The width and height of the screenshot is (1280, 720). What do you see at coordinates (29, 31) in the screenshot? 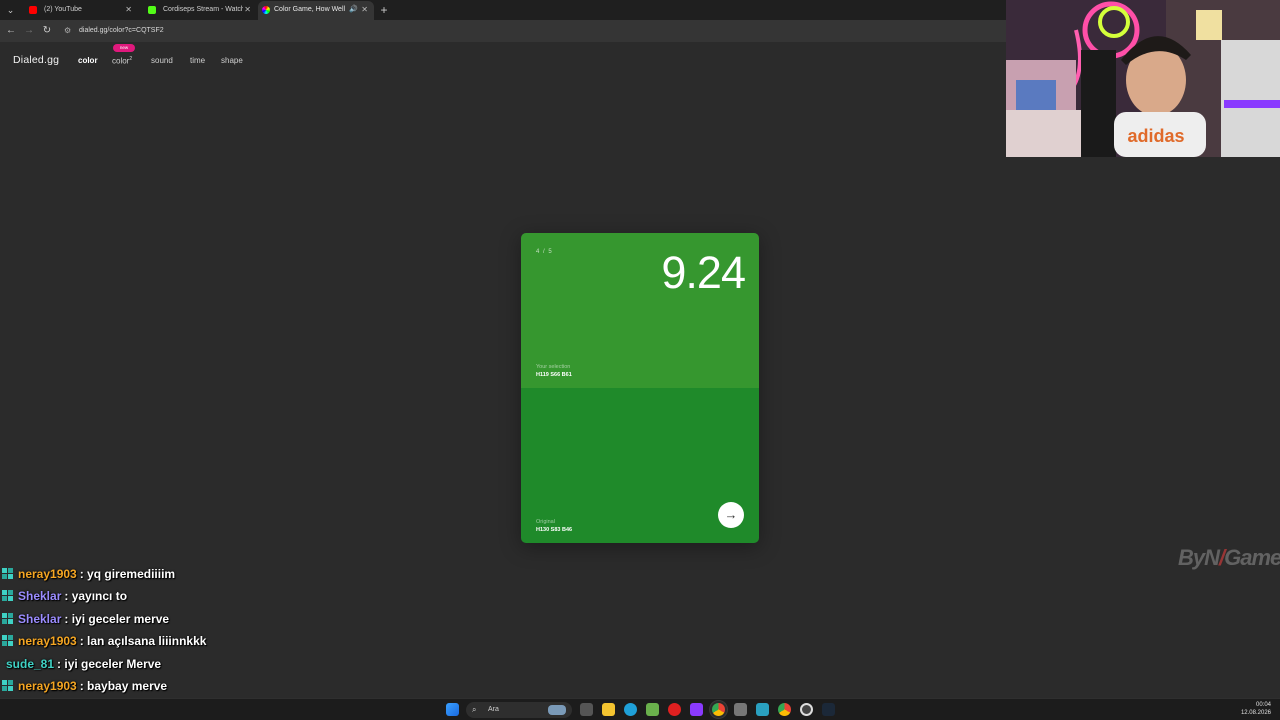
I see `forward-icon: →` at bounding box center [29, 31].